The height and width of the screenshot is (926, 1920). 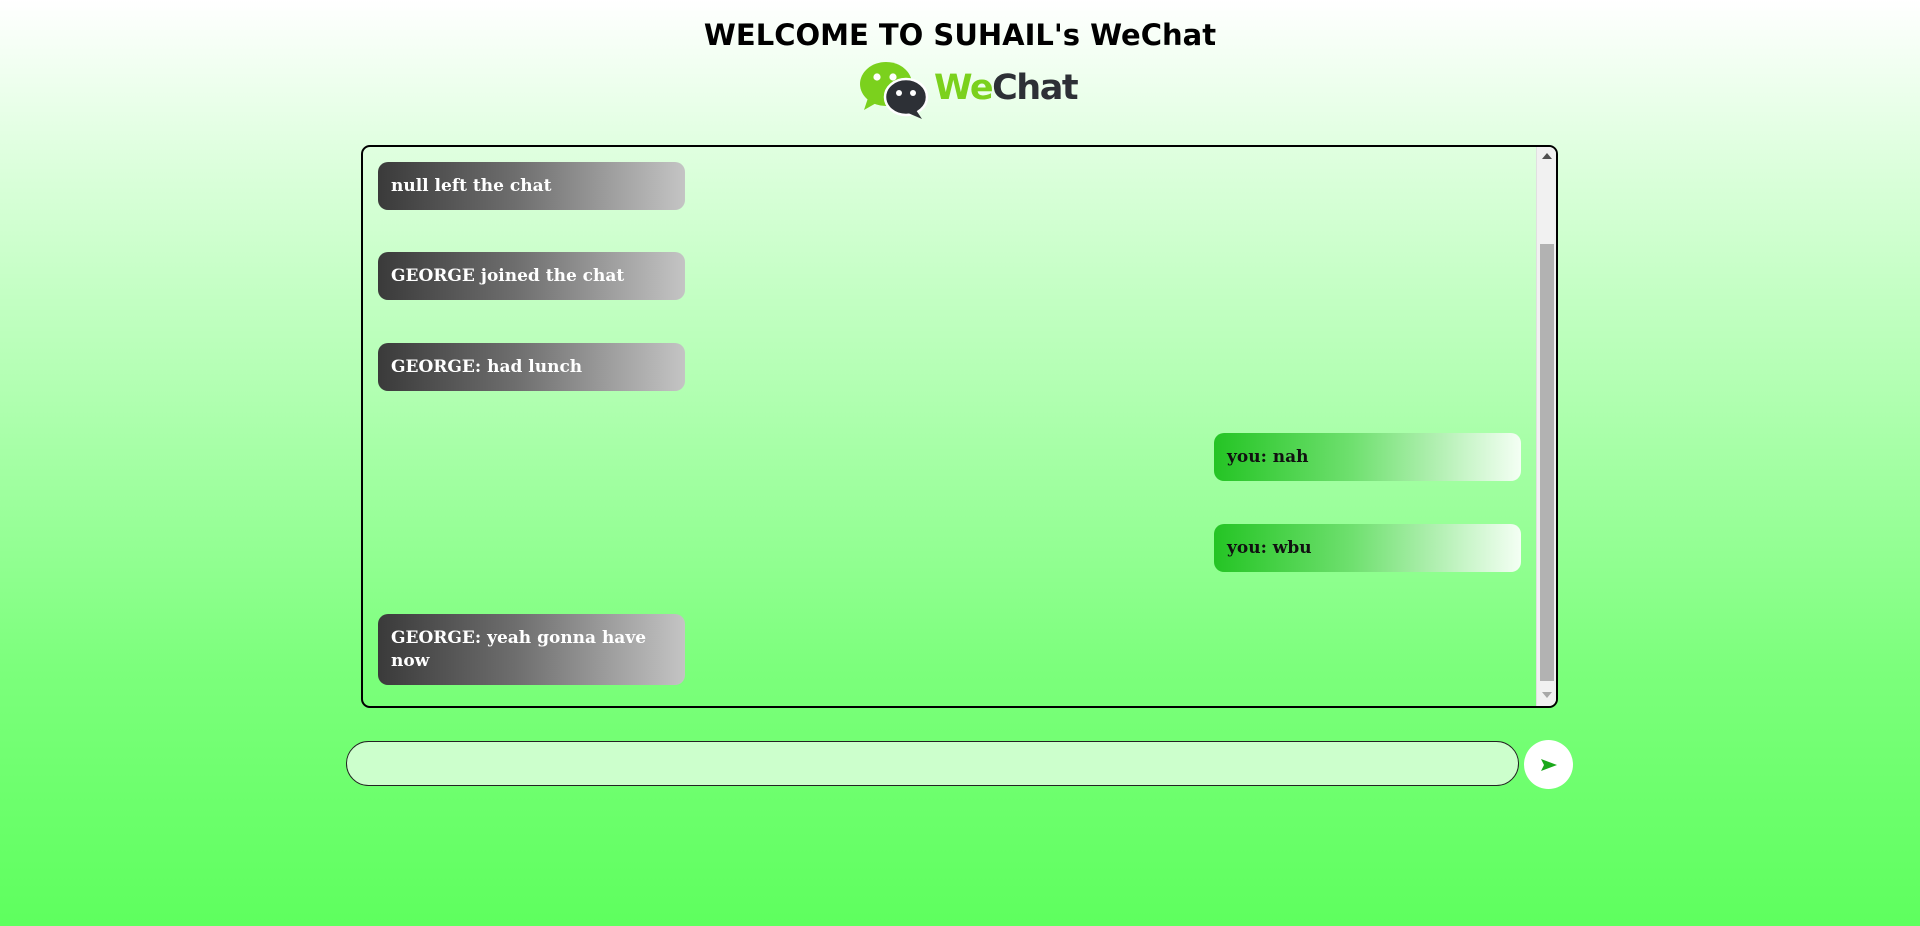 What do you see at coordinates (1035, 88) in the screenshot?
I see `logo-chat: Chat` at bounding box center [1035, 88].